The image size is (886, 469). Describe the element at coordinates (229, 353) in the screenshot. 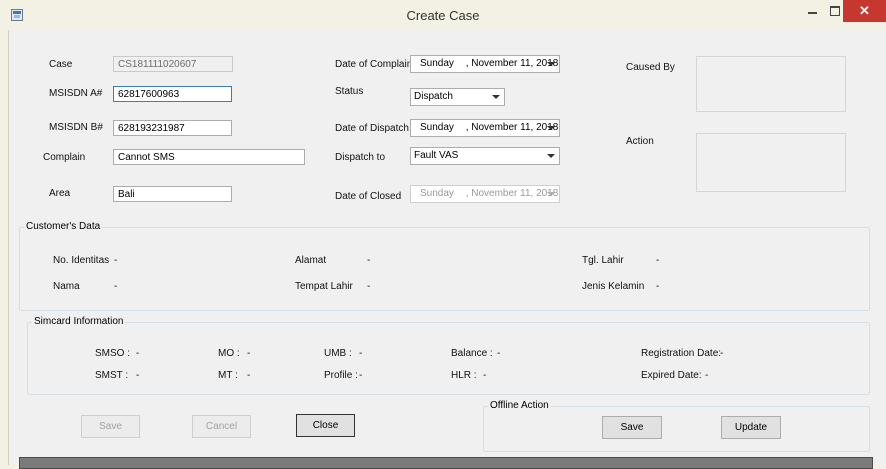

I see `mo-label: MO :` at that location.